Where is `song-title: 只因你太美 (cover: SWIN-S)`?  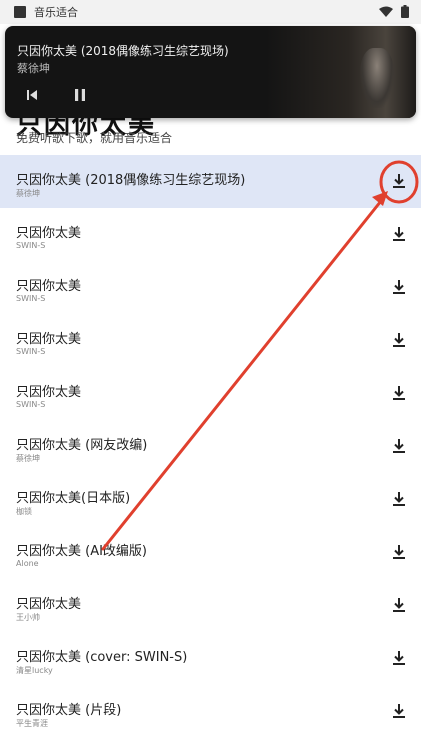 song-title: 只因你太美 (cover: SWIN-S) is located at coordinates (102, 657).